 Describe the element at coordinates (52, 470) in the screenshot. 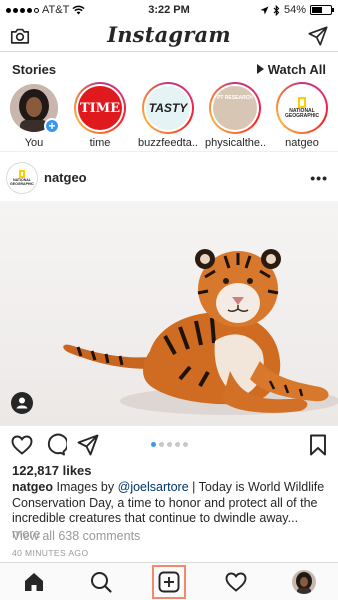

I see `like-count: 122,817 likes` at that location.